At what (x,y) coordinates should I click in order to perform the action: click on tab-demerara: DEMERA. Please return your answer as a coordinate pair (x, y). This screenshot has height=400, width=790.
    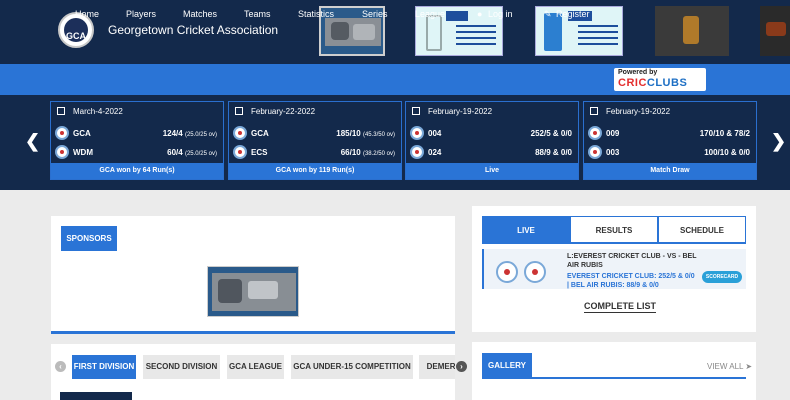
    Looking at the image, I should click on (437, 367).